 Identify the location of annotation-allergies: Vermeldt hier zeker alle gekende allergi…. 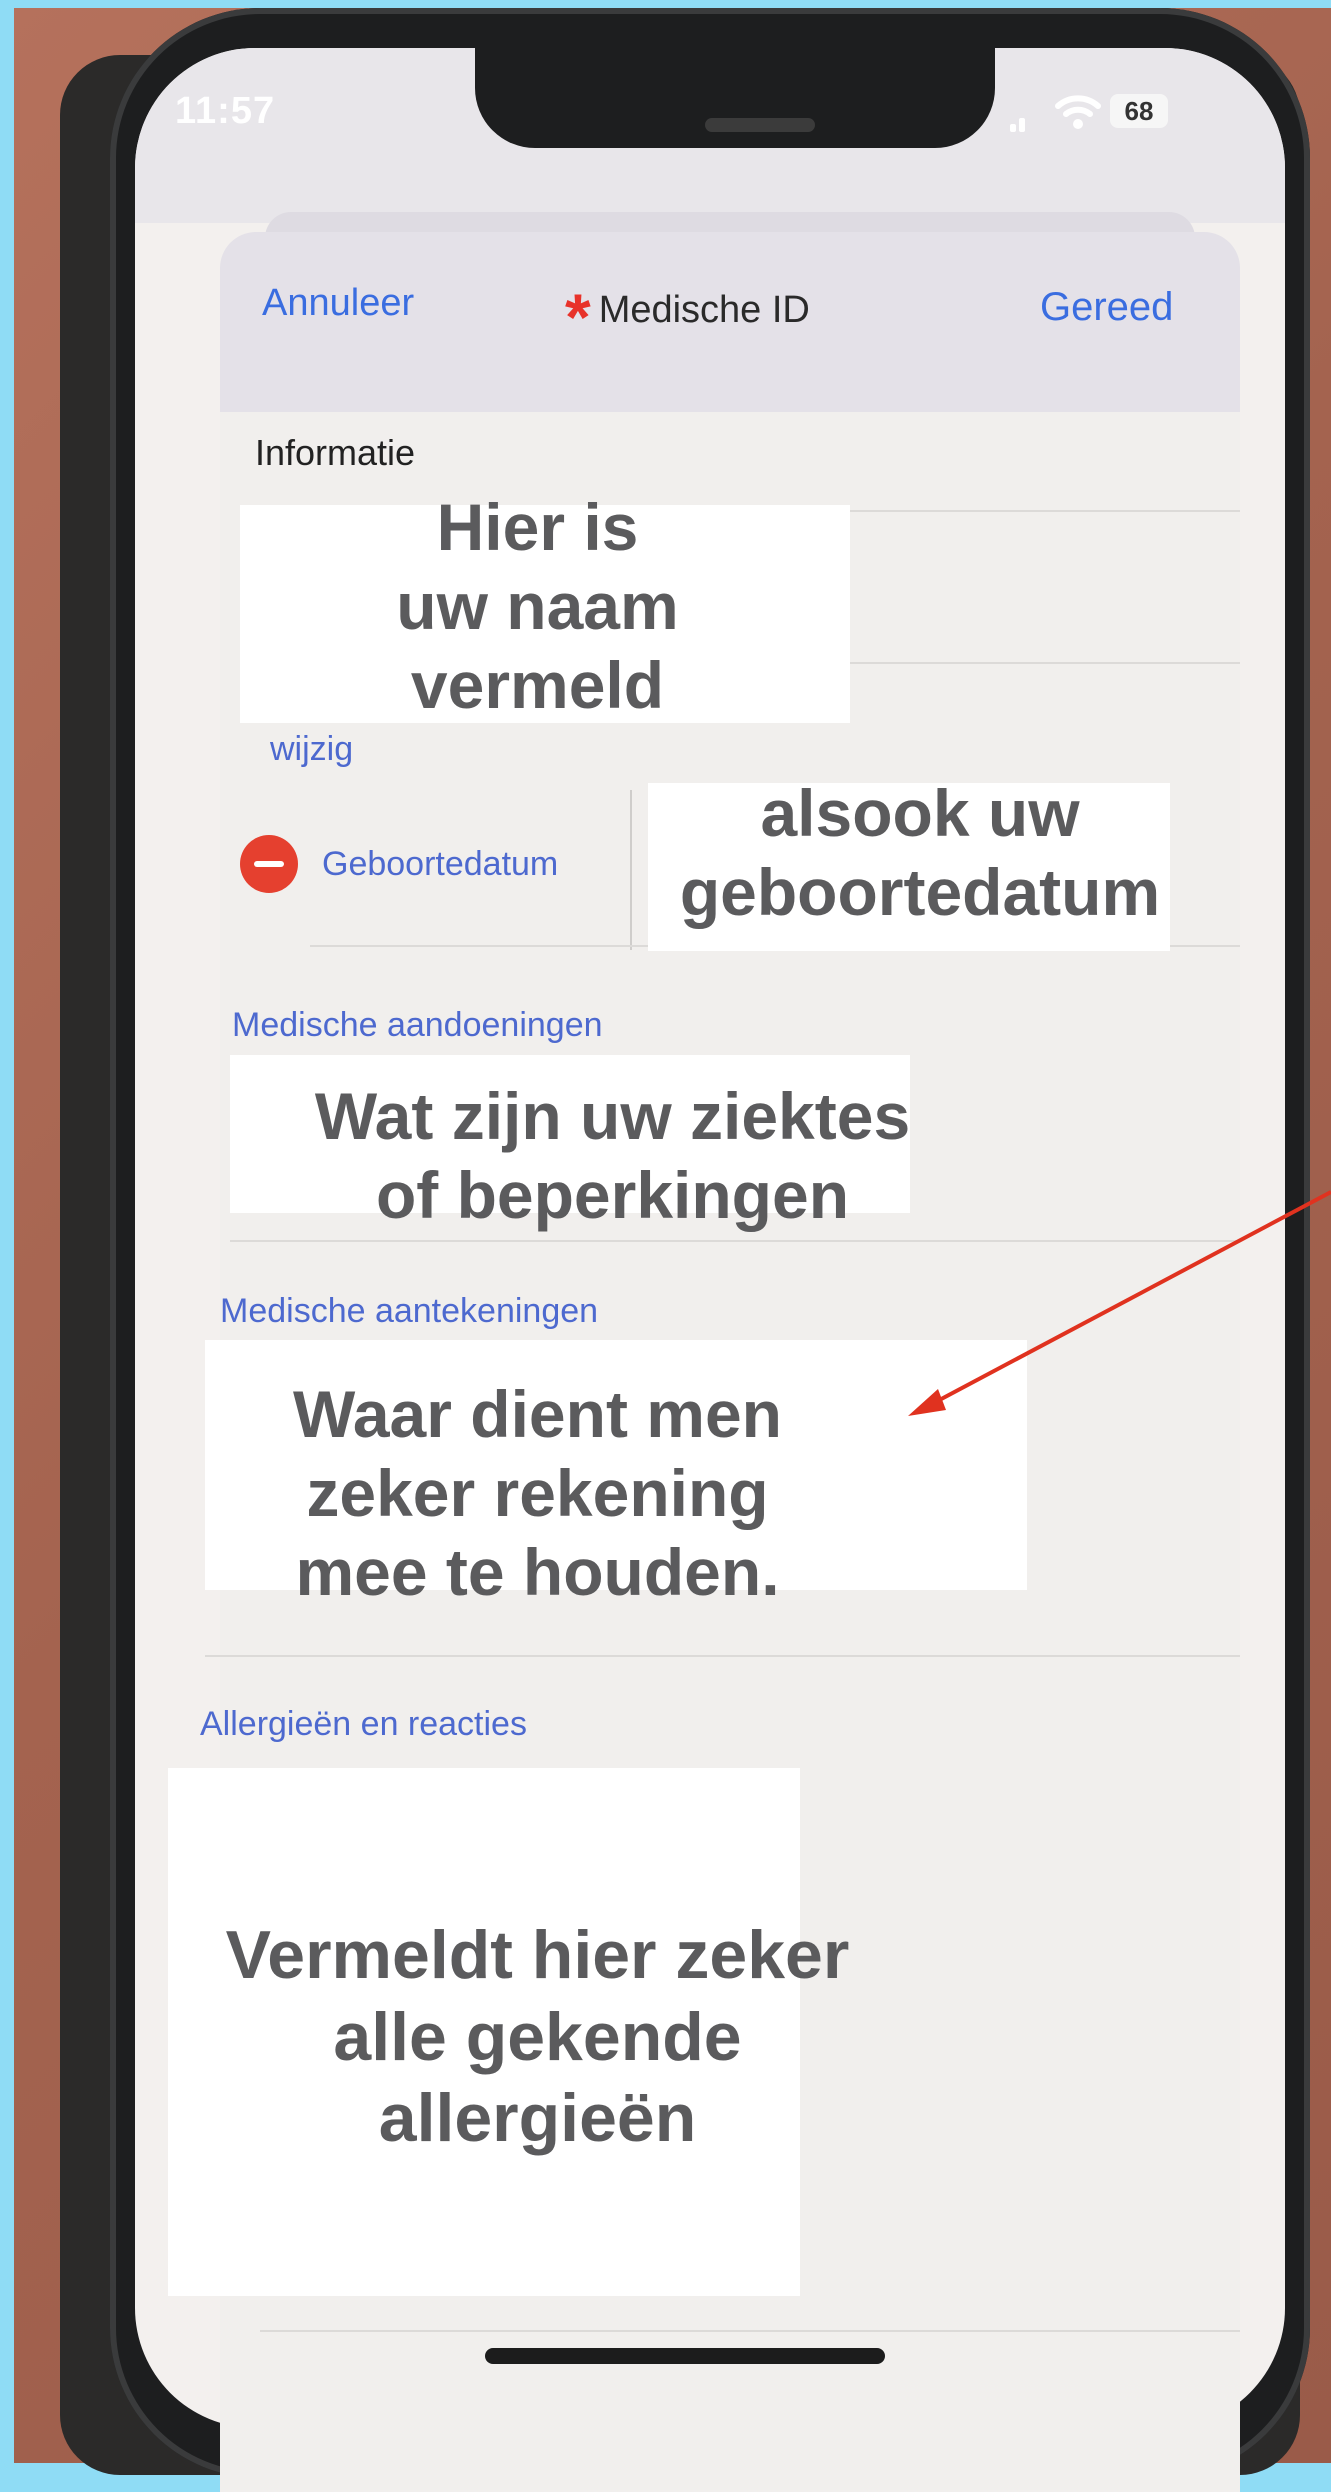
(537, 2037).